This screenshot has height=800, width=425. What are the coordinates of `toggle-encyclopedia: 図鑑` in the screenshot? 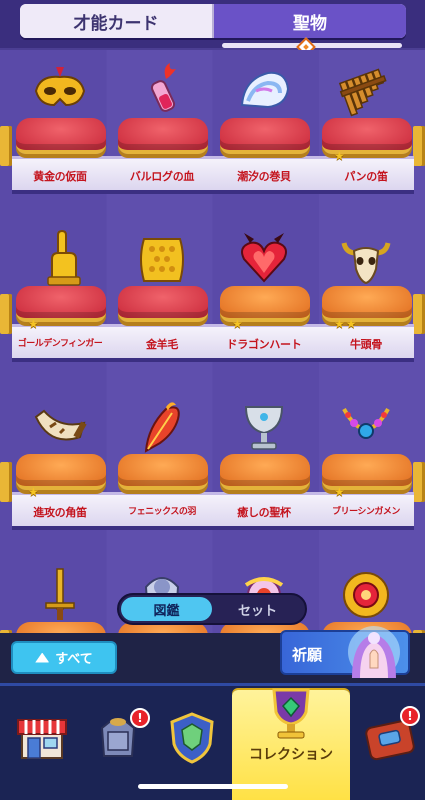 It's located at (166, 609).